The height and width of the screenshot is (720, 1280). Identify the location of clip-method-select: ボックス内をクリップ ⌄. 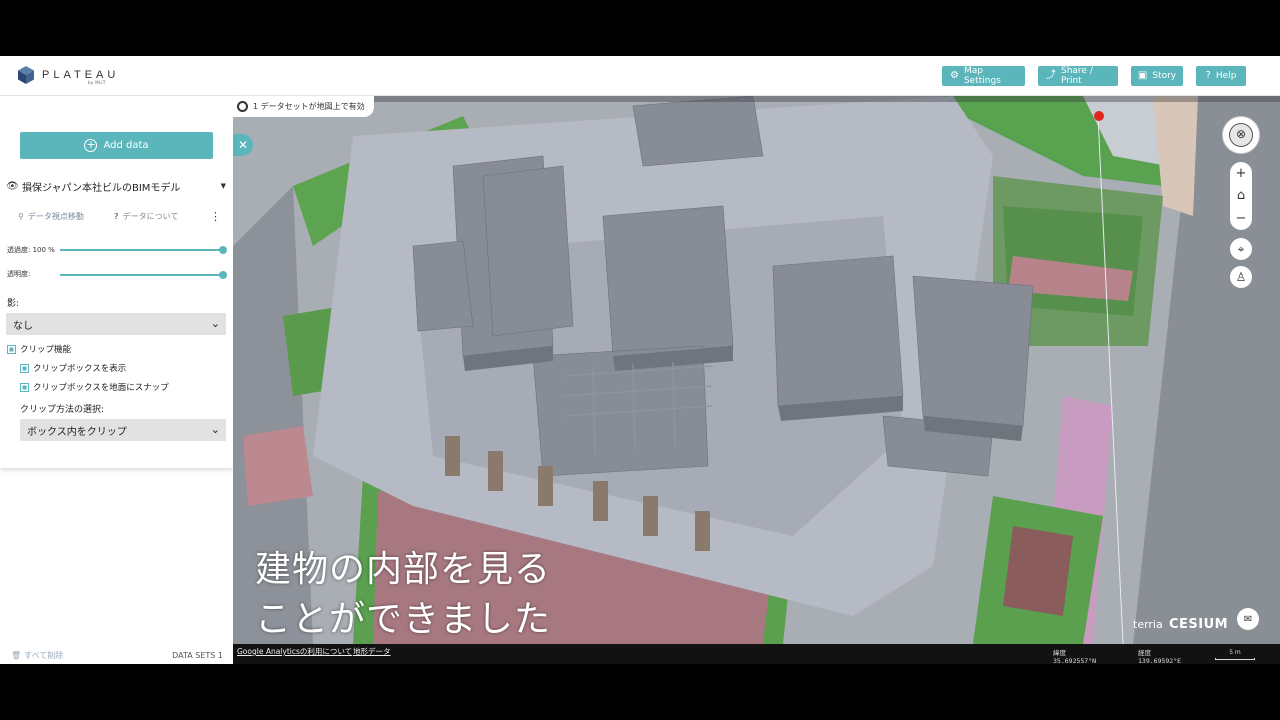
(123, 430).